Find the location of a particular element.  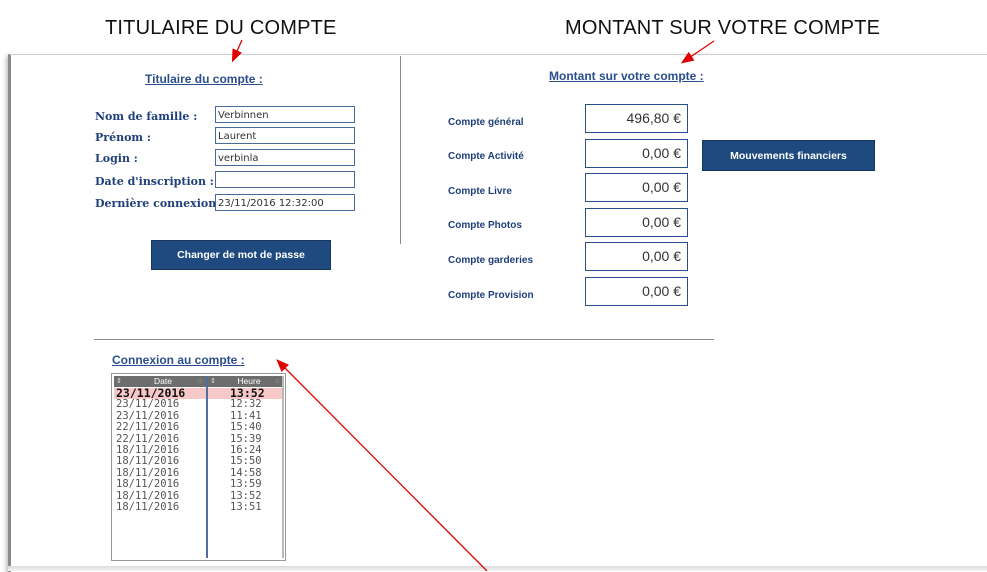

account-label-provision: Compte Provision is located at coordinates (491, 295).